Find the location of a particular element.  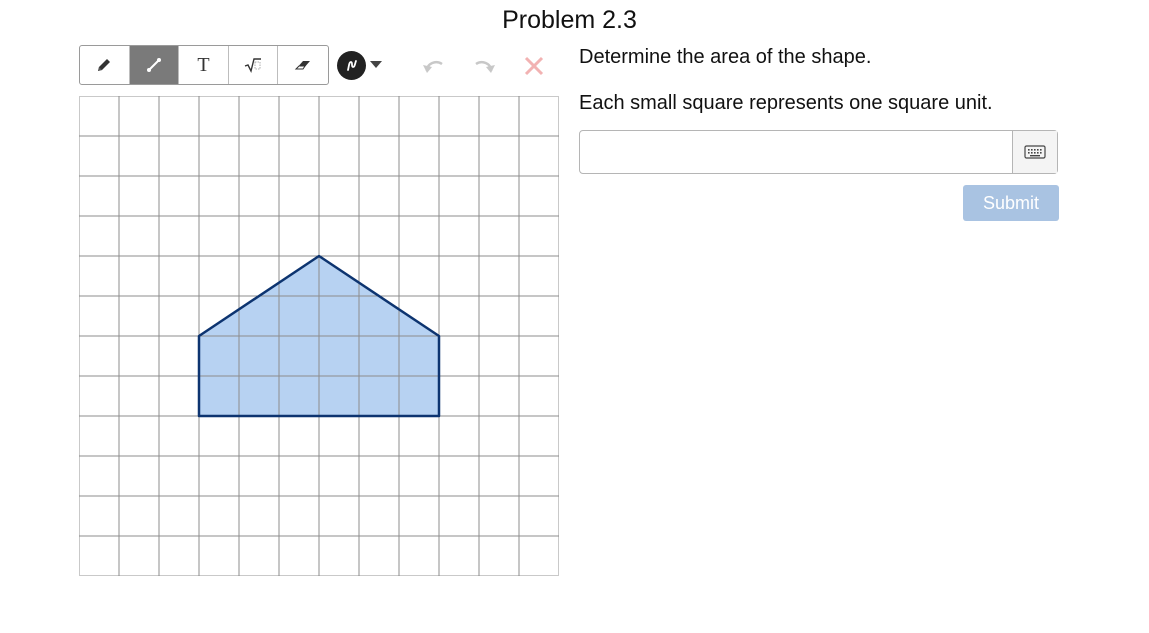

submit-button: Submit is located at coordinates (1011, 203).